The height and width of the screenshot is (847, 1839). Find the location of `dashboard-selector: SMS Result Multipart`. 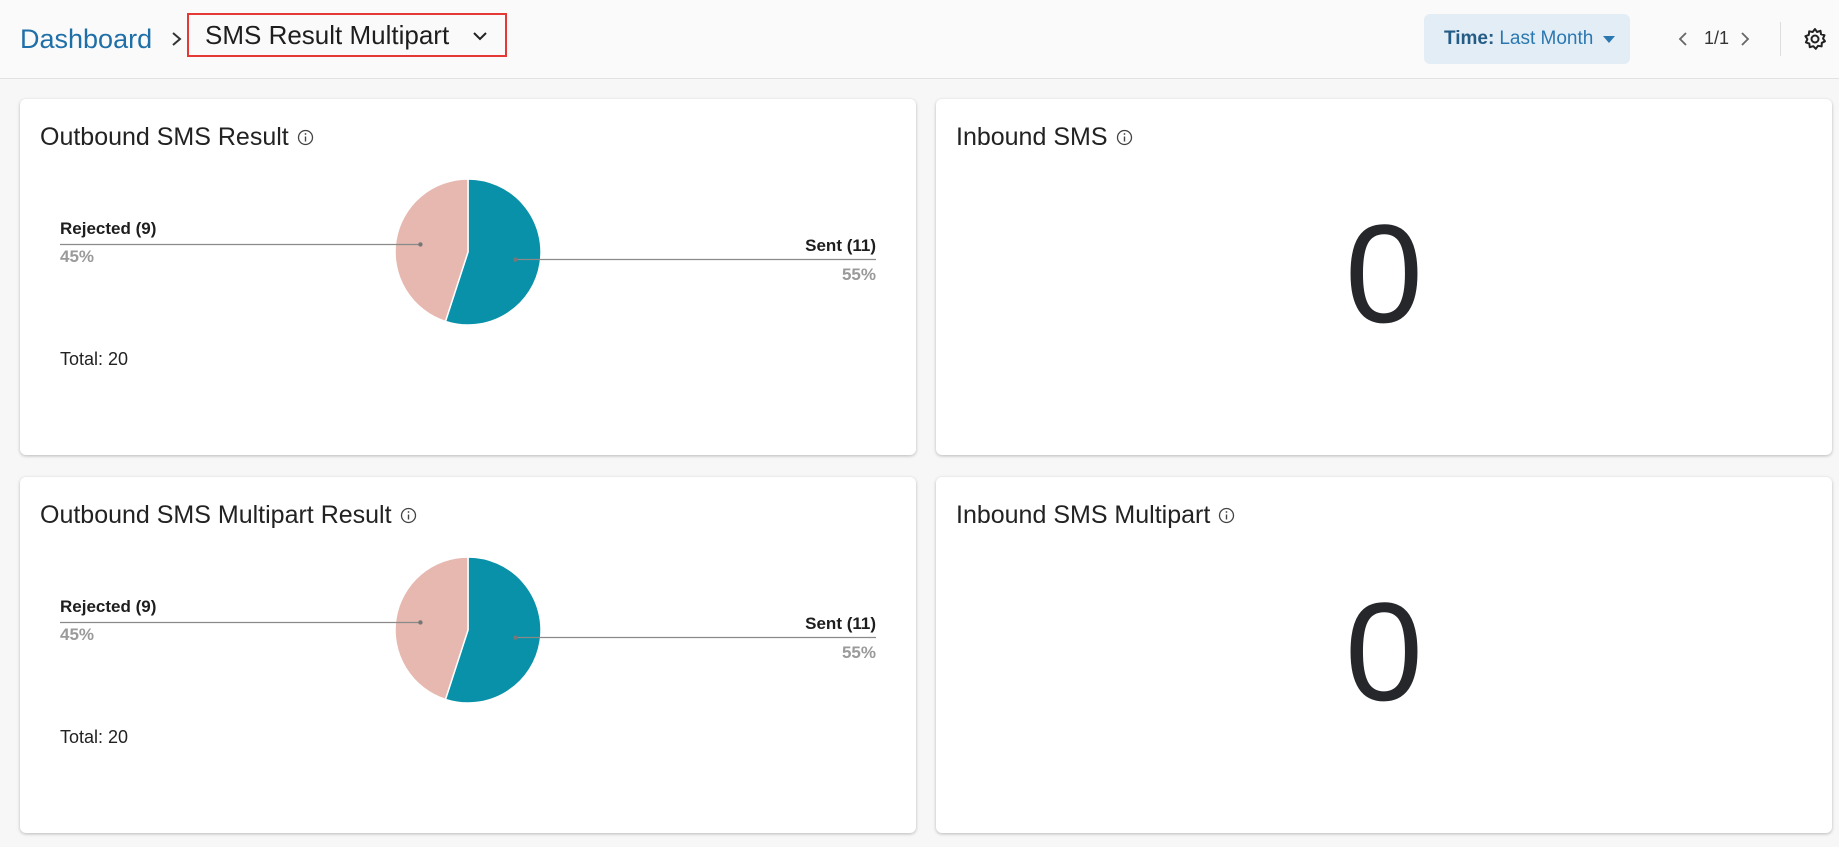

dashboard-selector: SMS Result Multipart is located at coordinates (347, 35).